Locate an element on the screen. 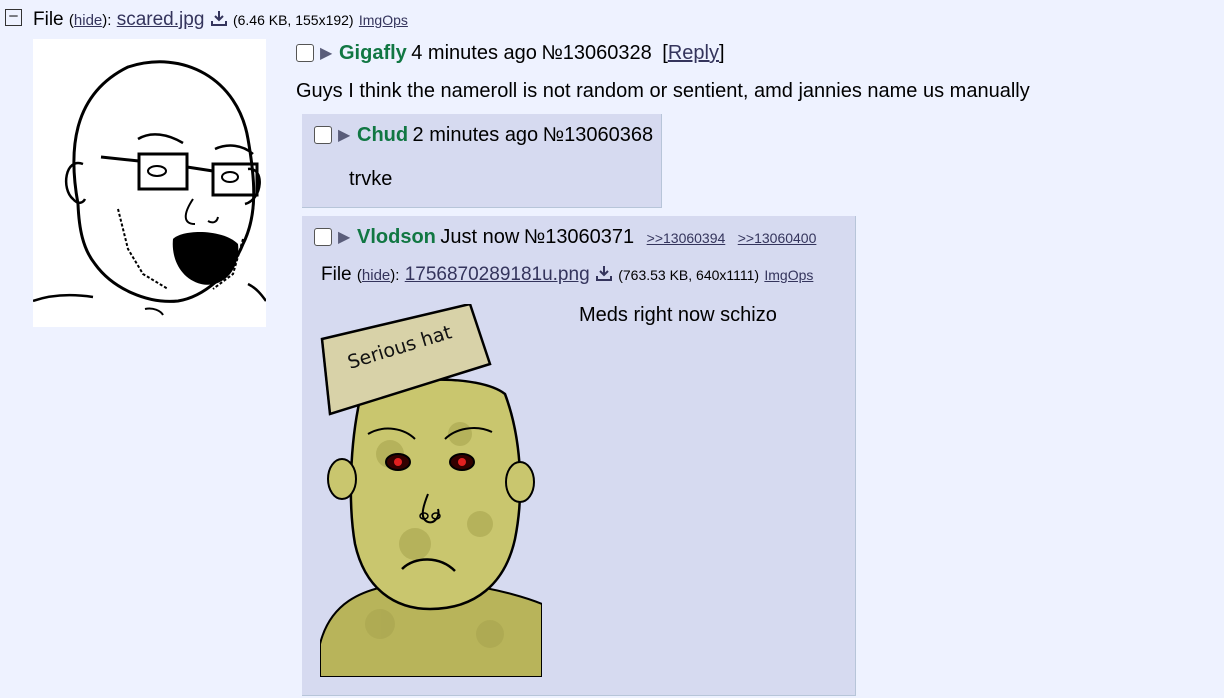 Image resolution: width=1224 pixels, height=698 pixels. wojak-image is located at coordinates (150, 188).